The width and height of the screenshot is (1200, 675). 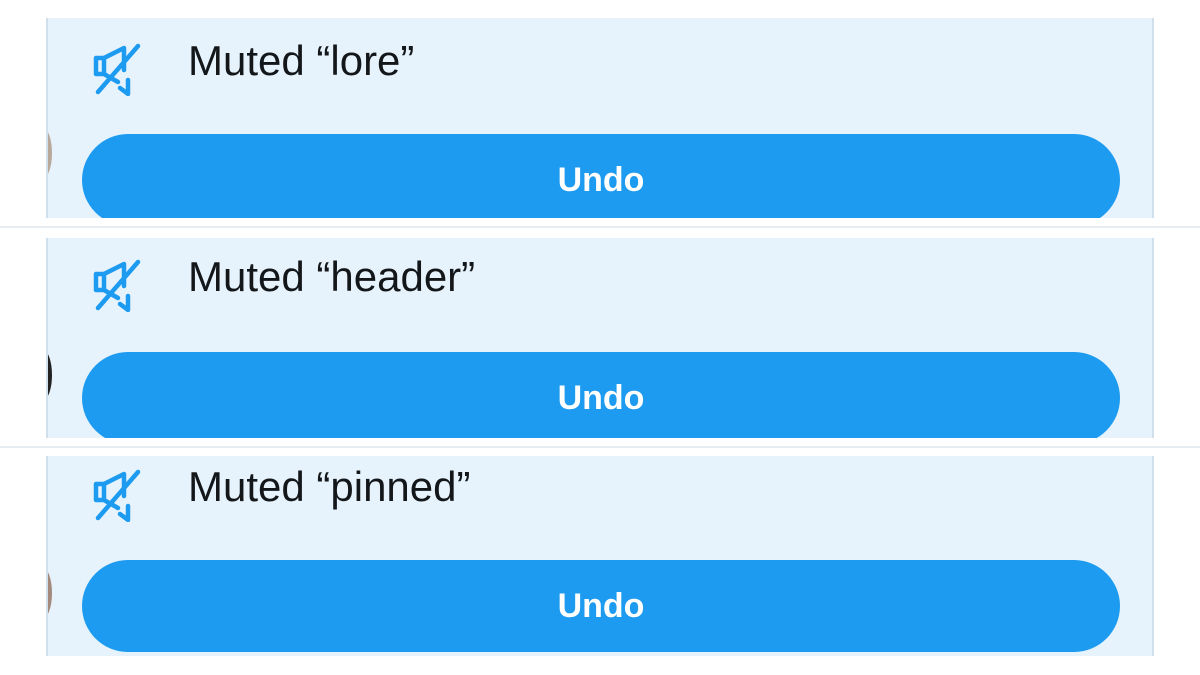 What do you see at coordinates (301, 60) in the screenshot?
I see `muted-keyword-text: Muted “lore”` at bounding box center [301, 60].